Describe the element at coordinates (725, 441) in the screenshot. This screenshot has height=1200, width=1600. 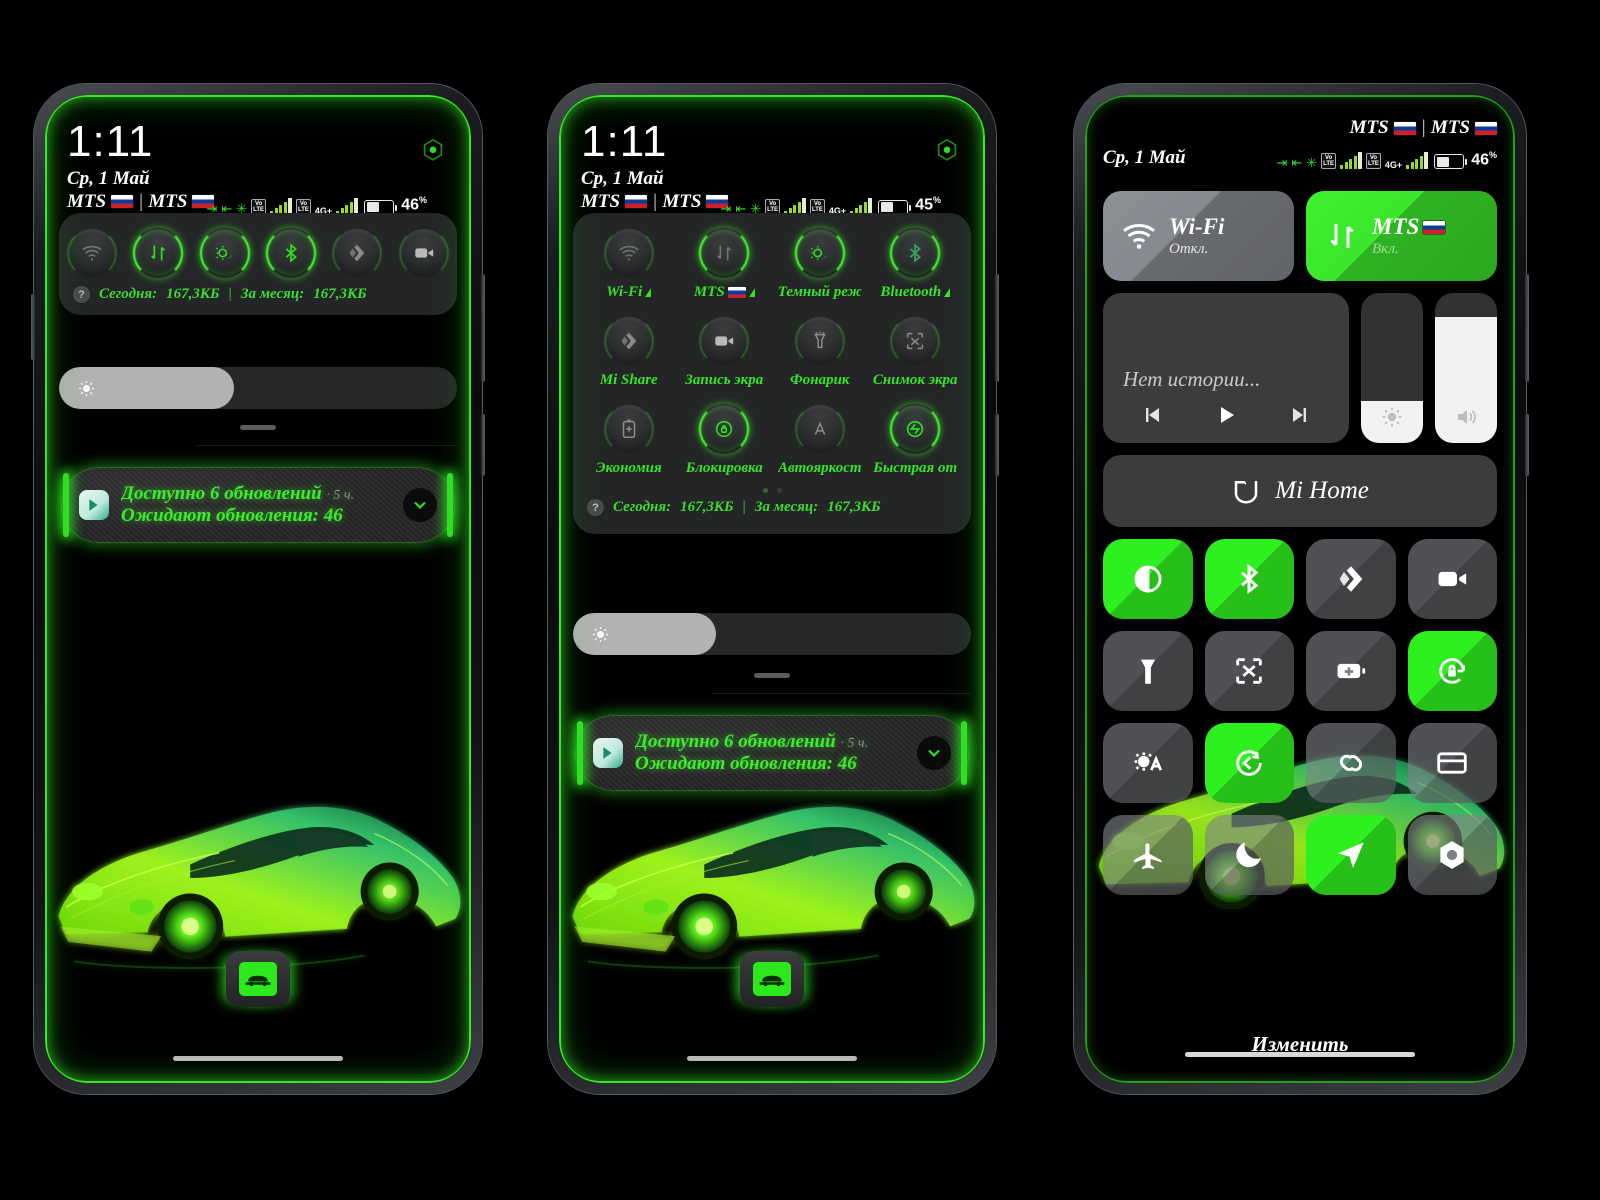
I see `tile-rotation-lock: Блокировка` at that location.